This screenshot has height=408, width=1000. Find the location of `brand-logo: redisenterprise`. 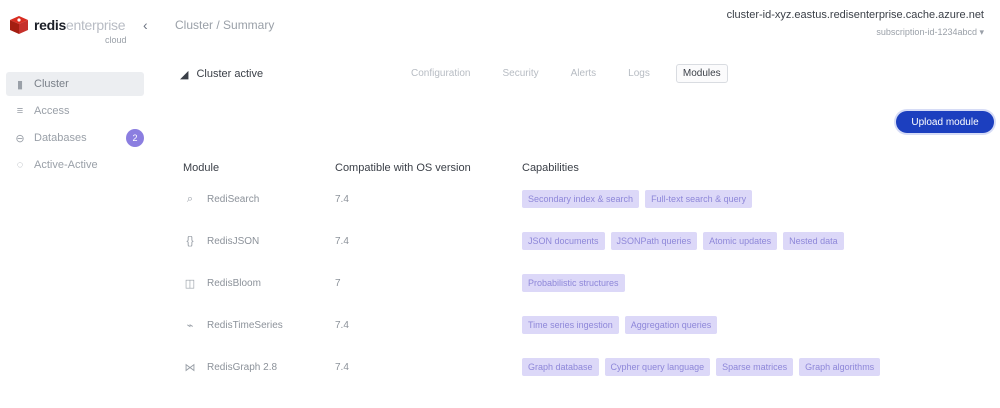

brand-logo: redisenterprise is located at coordinates (67, 25).